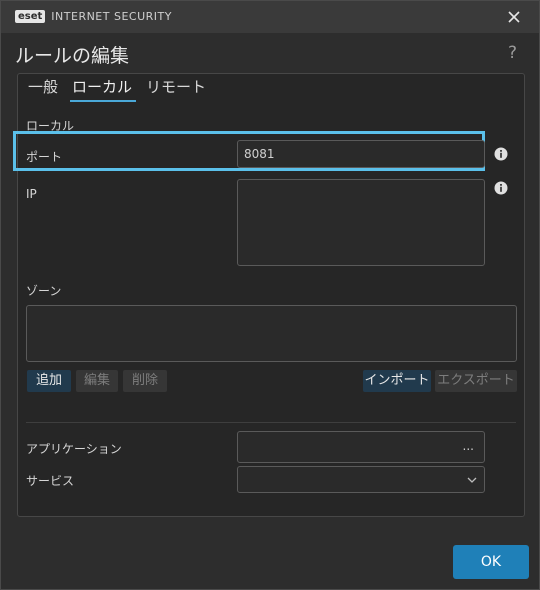 This screenshot has height=590, width=540. I want to click on tab-general: 一般, so click(44, 89).